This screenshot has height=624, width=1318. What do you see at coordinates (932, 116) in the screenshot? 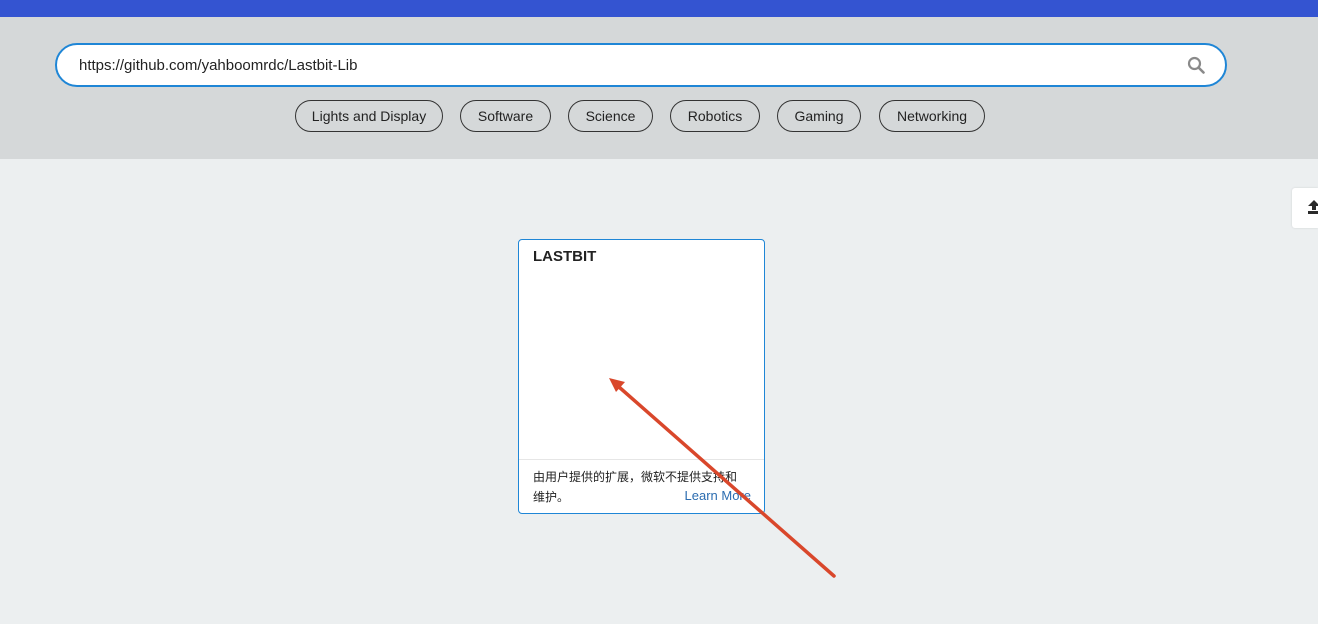
I see `chip-networking: Networking` at bounding box center [932, 116].